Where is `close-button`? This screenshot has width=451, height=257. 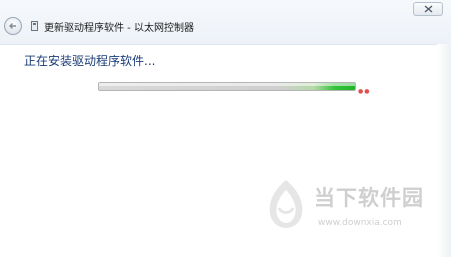 close-button is located at coordinates (428, 9).